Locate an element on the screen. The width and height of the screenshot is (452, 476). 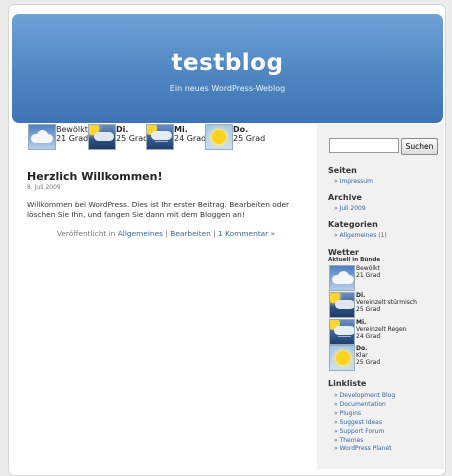
sidebar-link-development-blog: » Development Blog is located at coordinates (364, 396).